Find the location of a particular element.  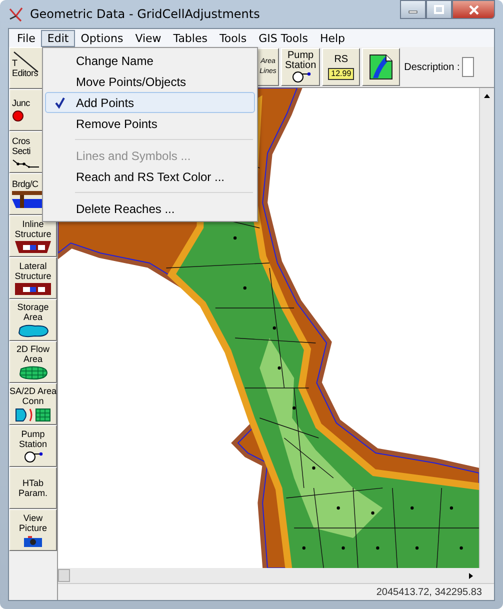

minimize-button is located at coordinates (413, 9).